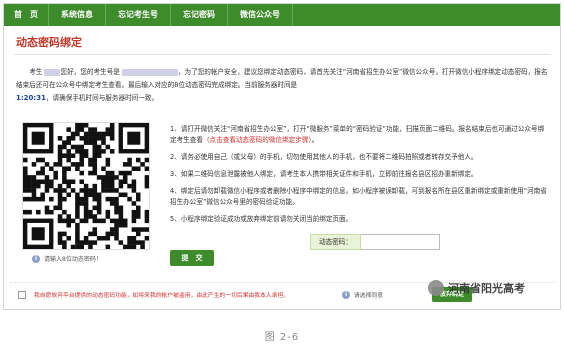  Describe the element at coordinates (266, 219) in the screenshot. I see `step-text: 小程序绑定验证成功或放弃绑定前请勿关闭当前绑定页面。` at that location.